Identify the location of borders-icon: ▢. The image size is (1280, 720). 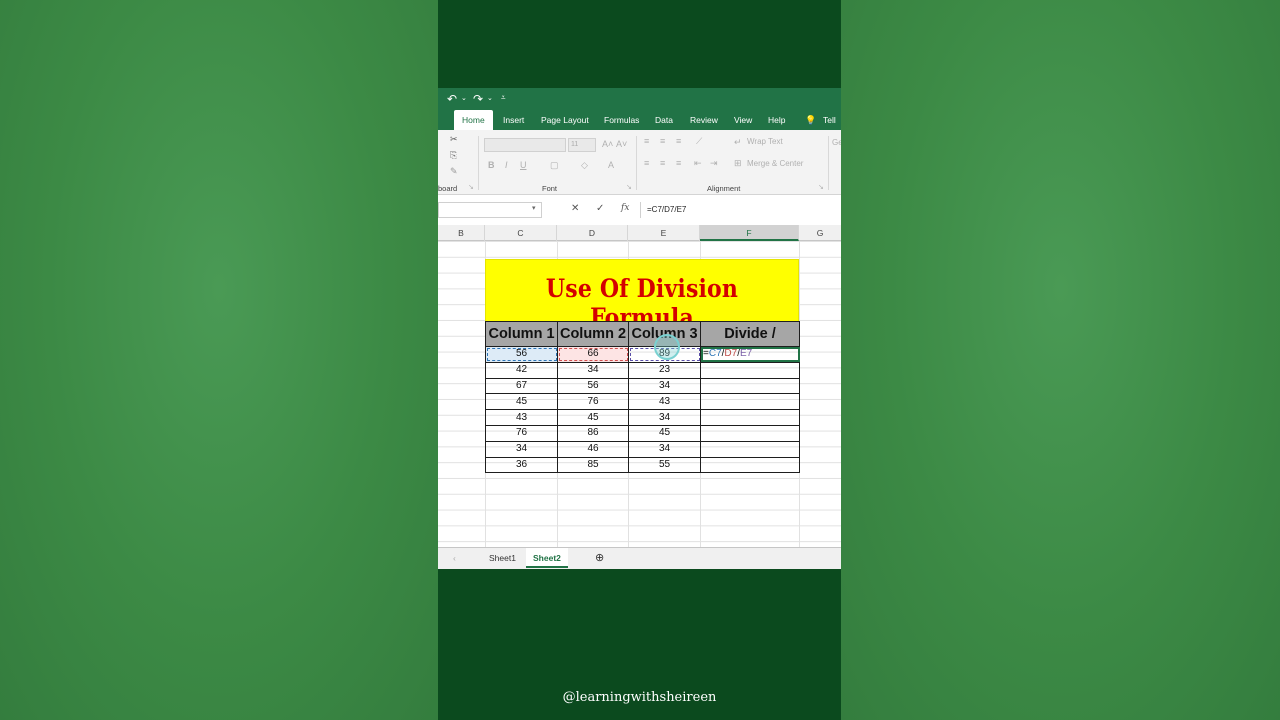
(554, 165).